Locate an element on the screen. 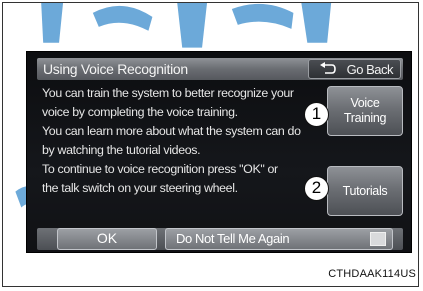  go-back-button: Go Back is located at coordinates (354, 69).